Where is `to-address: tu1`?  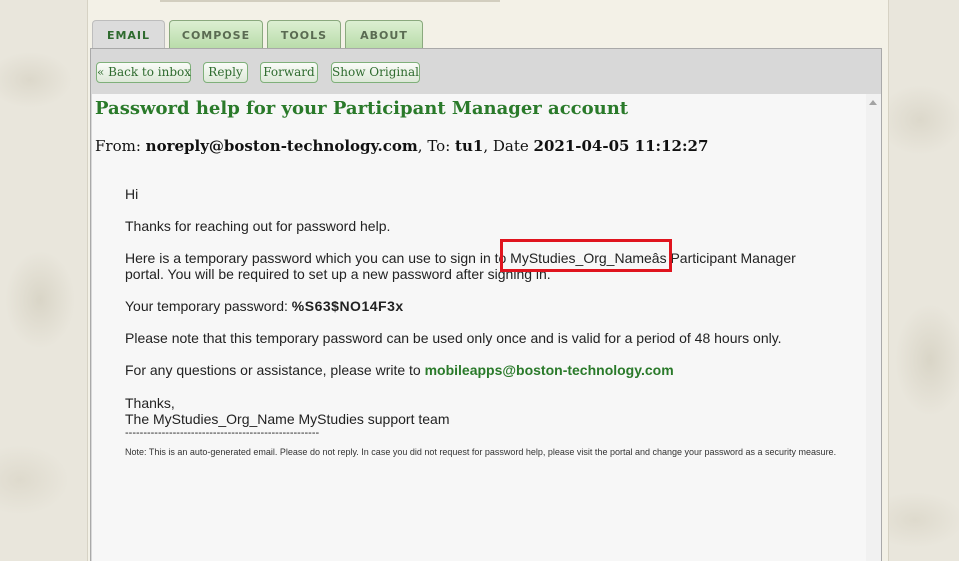 to-address: tu1 is located at coordinates (469, 146).